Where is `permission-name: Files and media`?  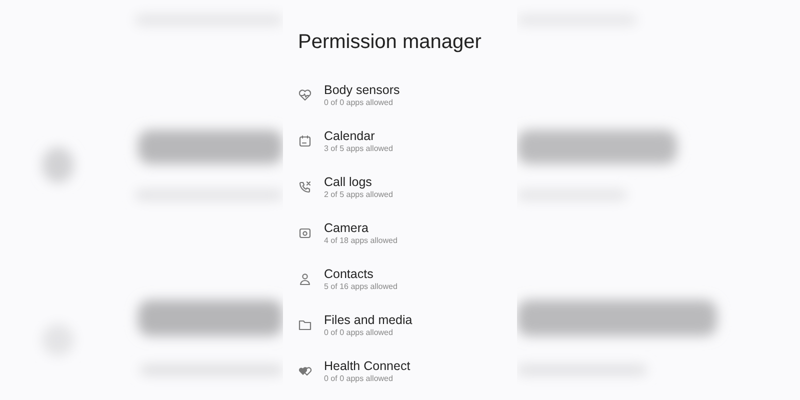
permission-name: Files and media is located at coordinates (368, 320).